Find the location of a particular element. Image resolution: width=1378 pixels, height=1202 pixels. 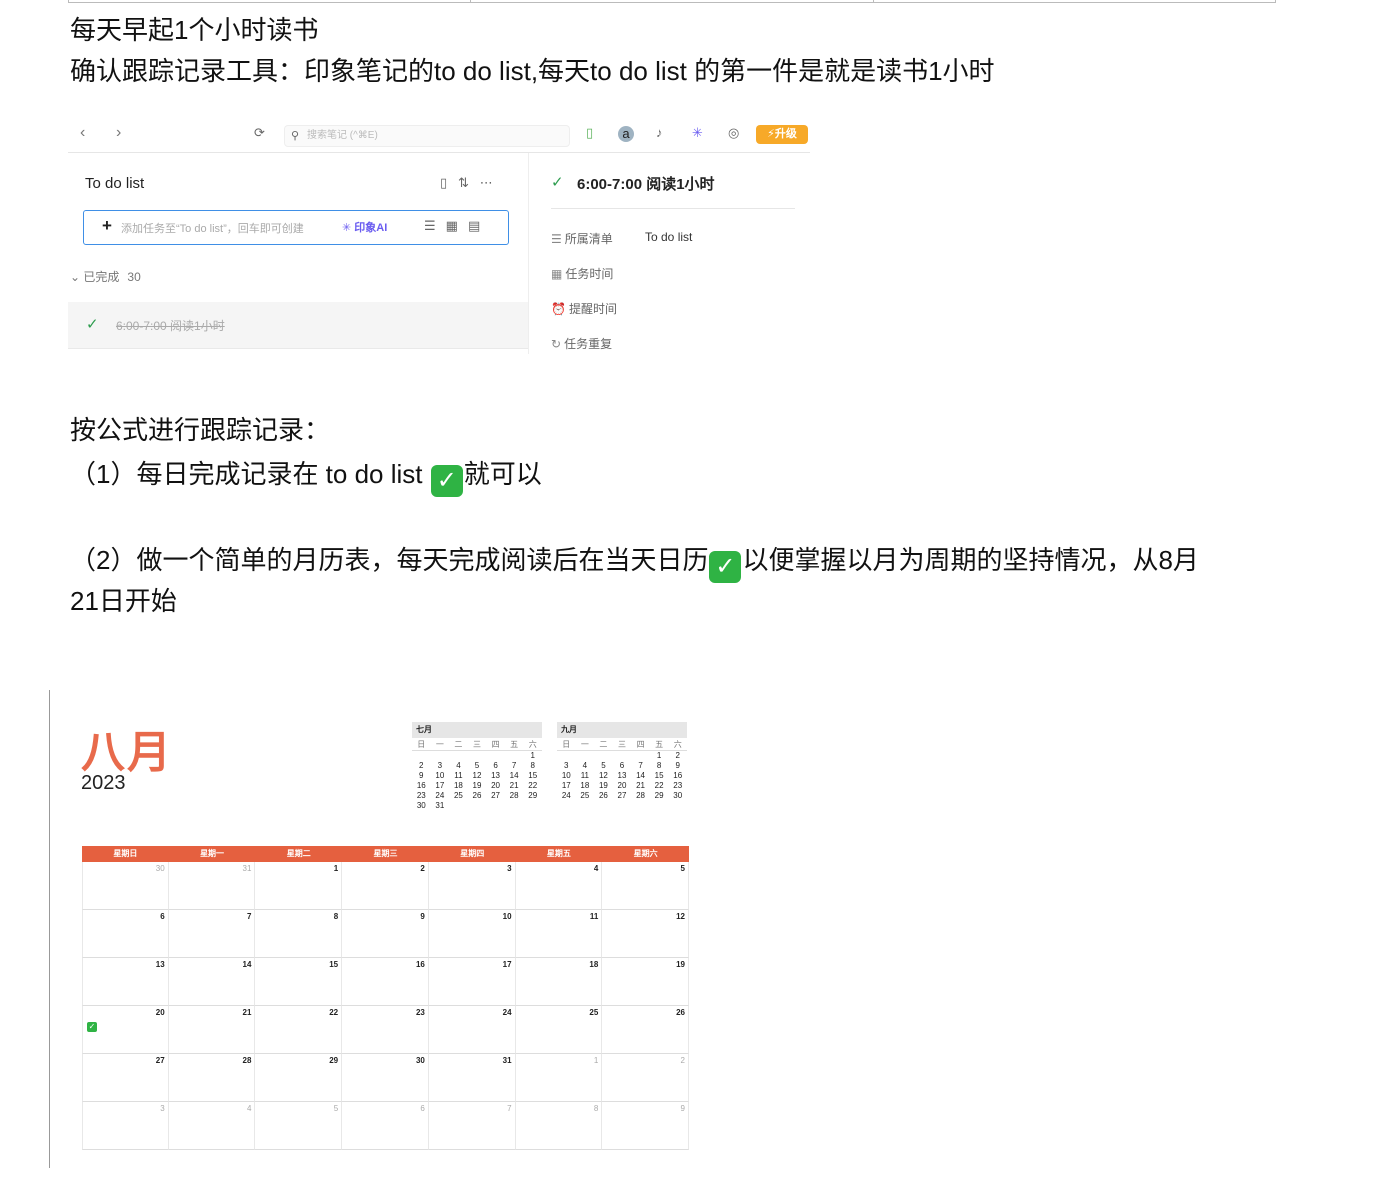

day-number: 27 is located at coordinates (160, 1060).